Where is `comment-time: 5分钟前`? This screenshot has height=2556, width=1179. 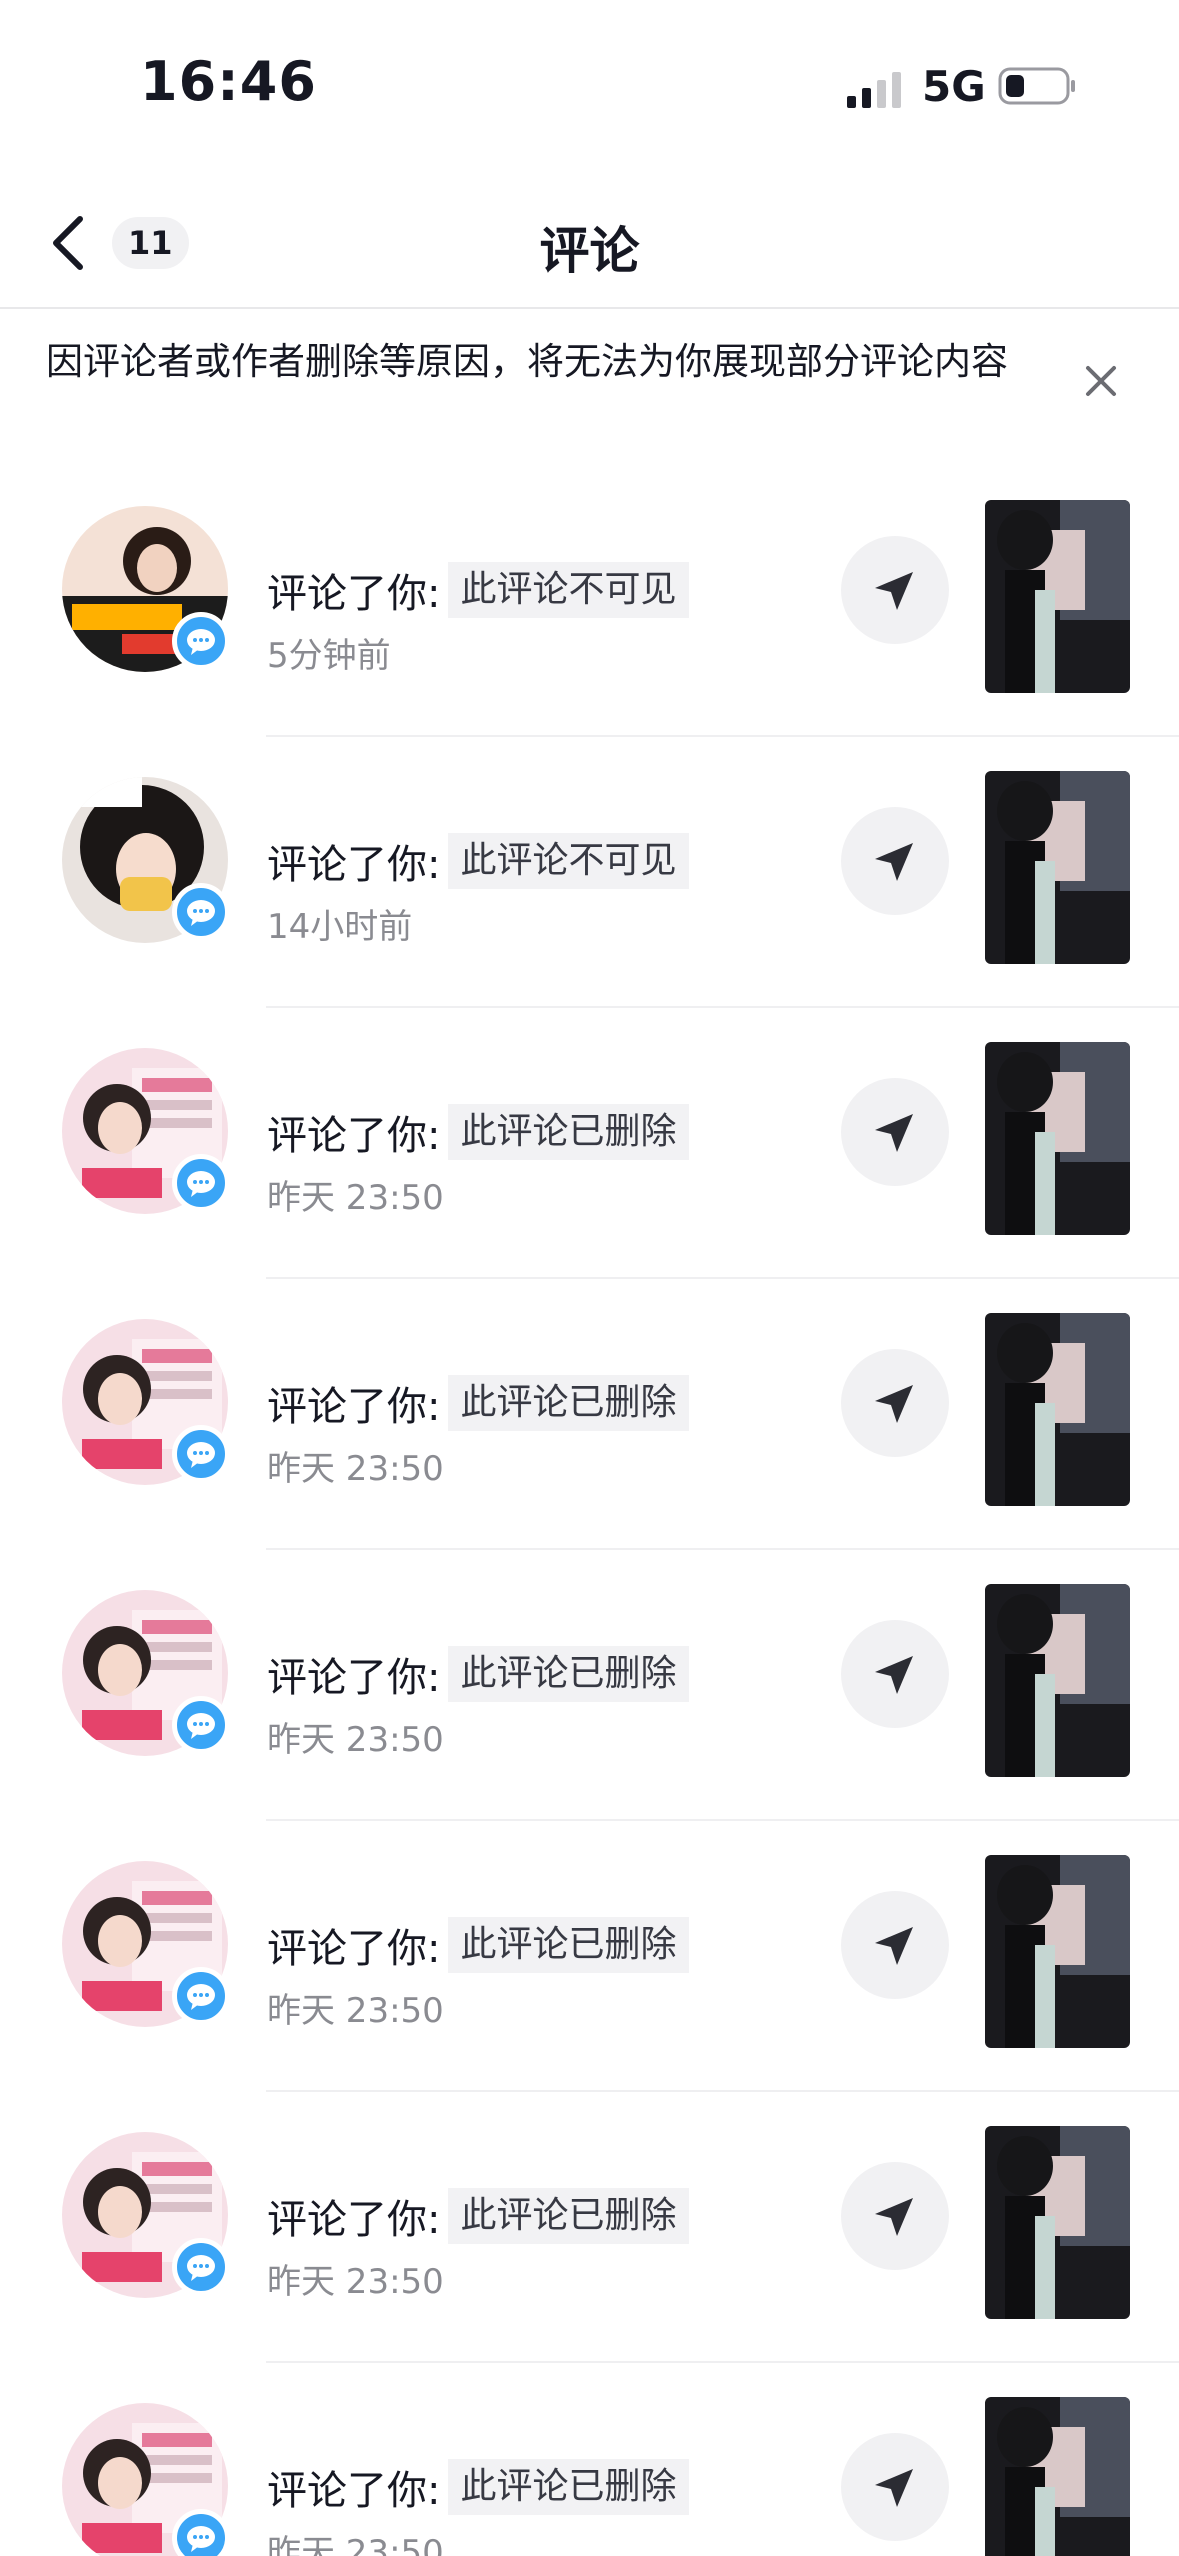
comment-time: 5分钟前 is located at coordinates (329, 656).